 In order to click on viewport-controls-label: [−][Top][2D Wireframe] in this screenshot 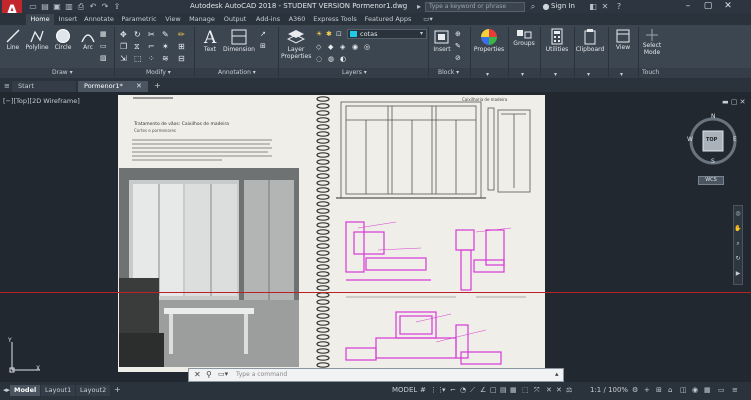, I will do `click(41, 101)`.